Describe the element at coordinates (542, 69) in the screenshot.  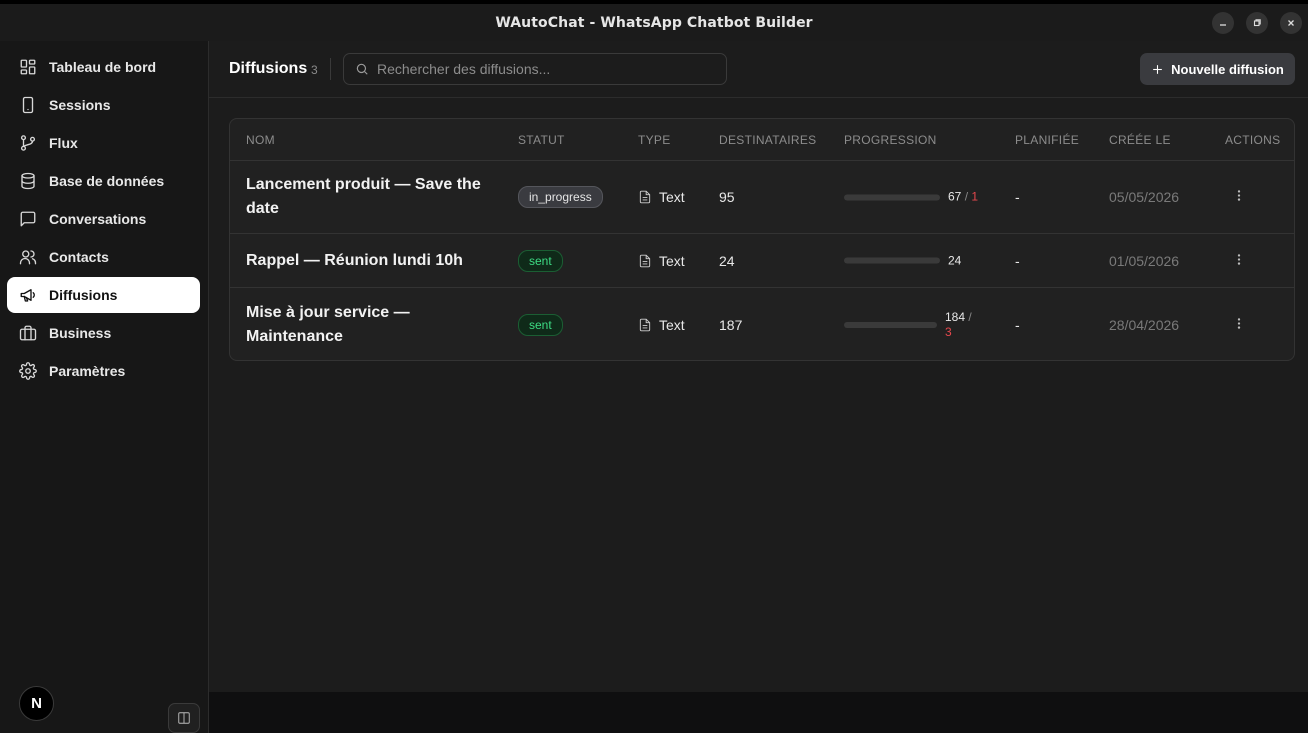
I see `search-input` at that location.